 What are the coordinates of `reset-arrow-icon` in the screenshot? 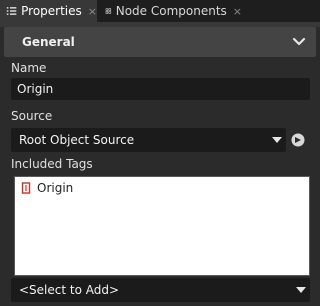 It's located at (298, 140).